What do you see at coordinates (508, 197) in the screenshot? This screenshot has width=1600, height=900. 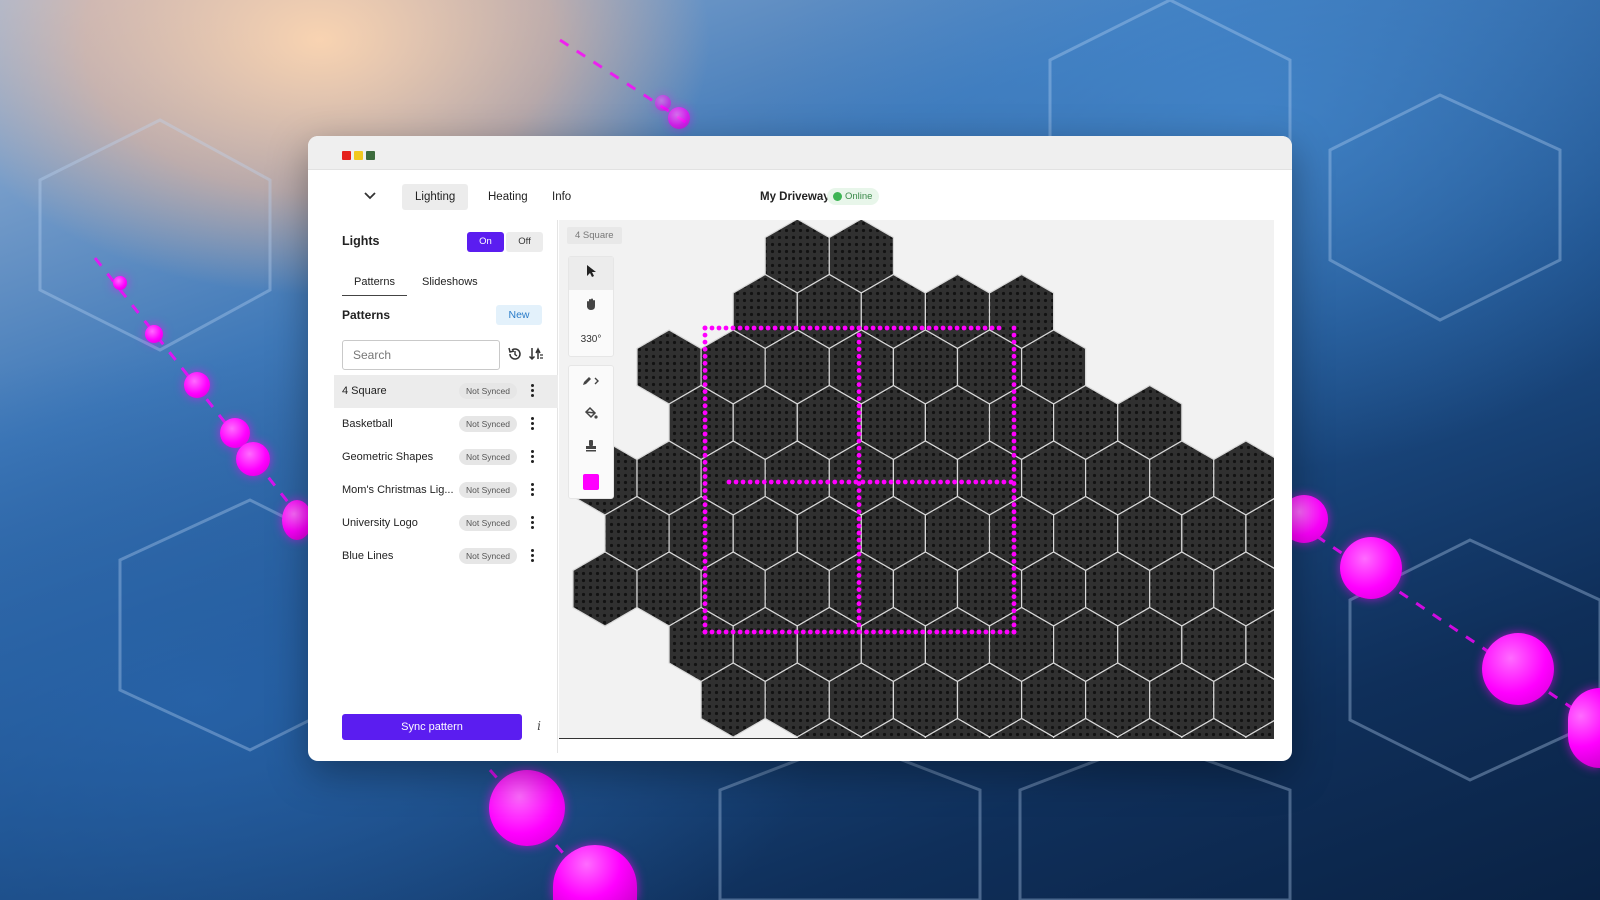 I see `tab-heating: Heating` at bounding box center [508, 197].